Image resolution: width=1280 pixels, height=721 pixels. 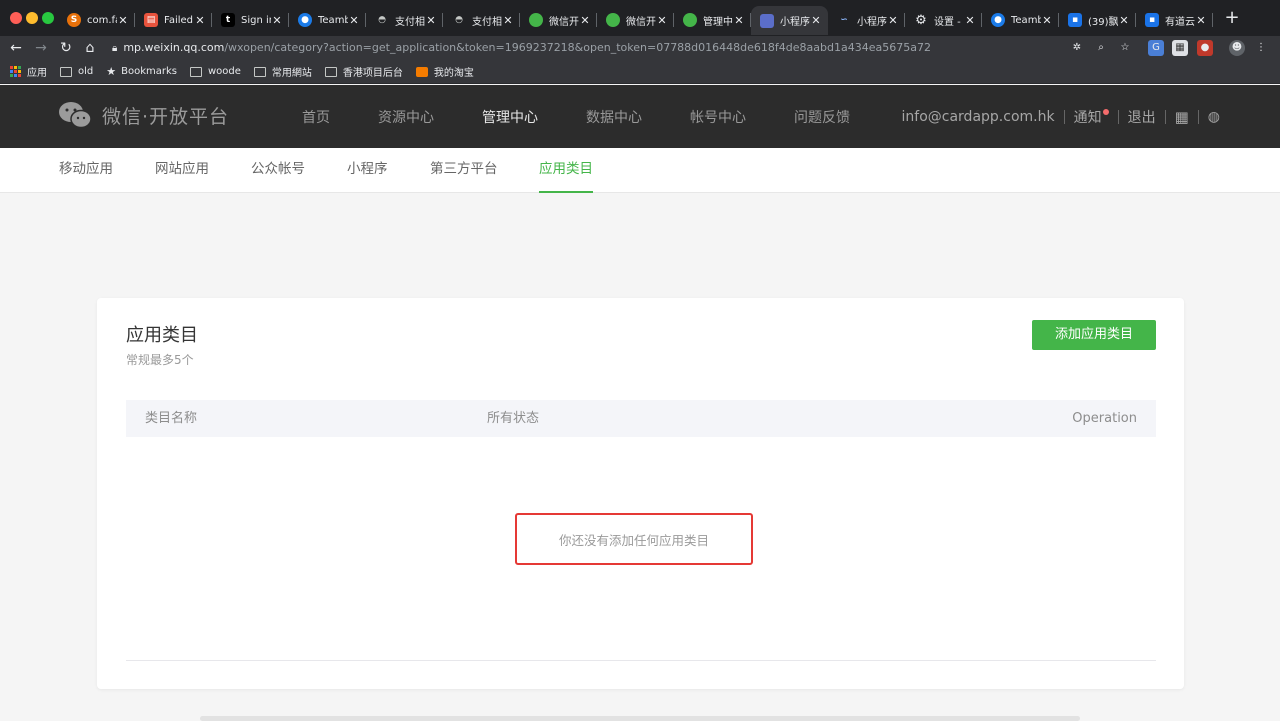 What do you see at coordinates (151, 20) in the screenshot?
I see `mail-icon: ▤` at bounding box center [151, 20].